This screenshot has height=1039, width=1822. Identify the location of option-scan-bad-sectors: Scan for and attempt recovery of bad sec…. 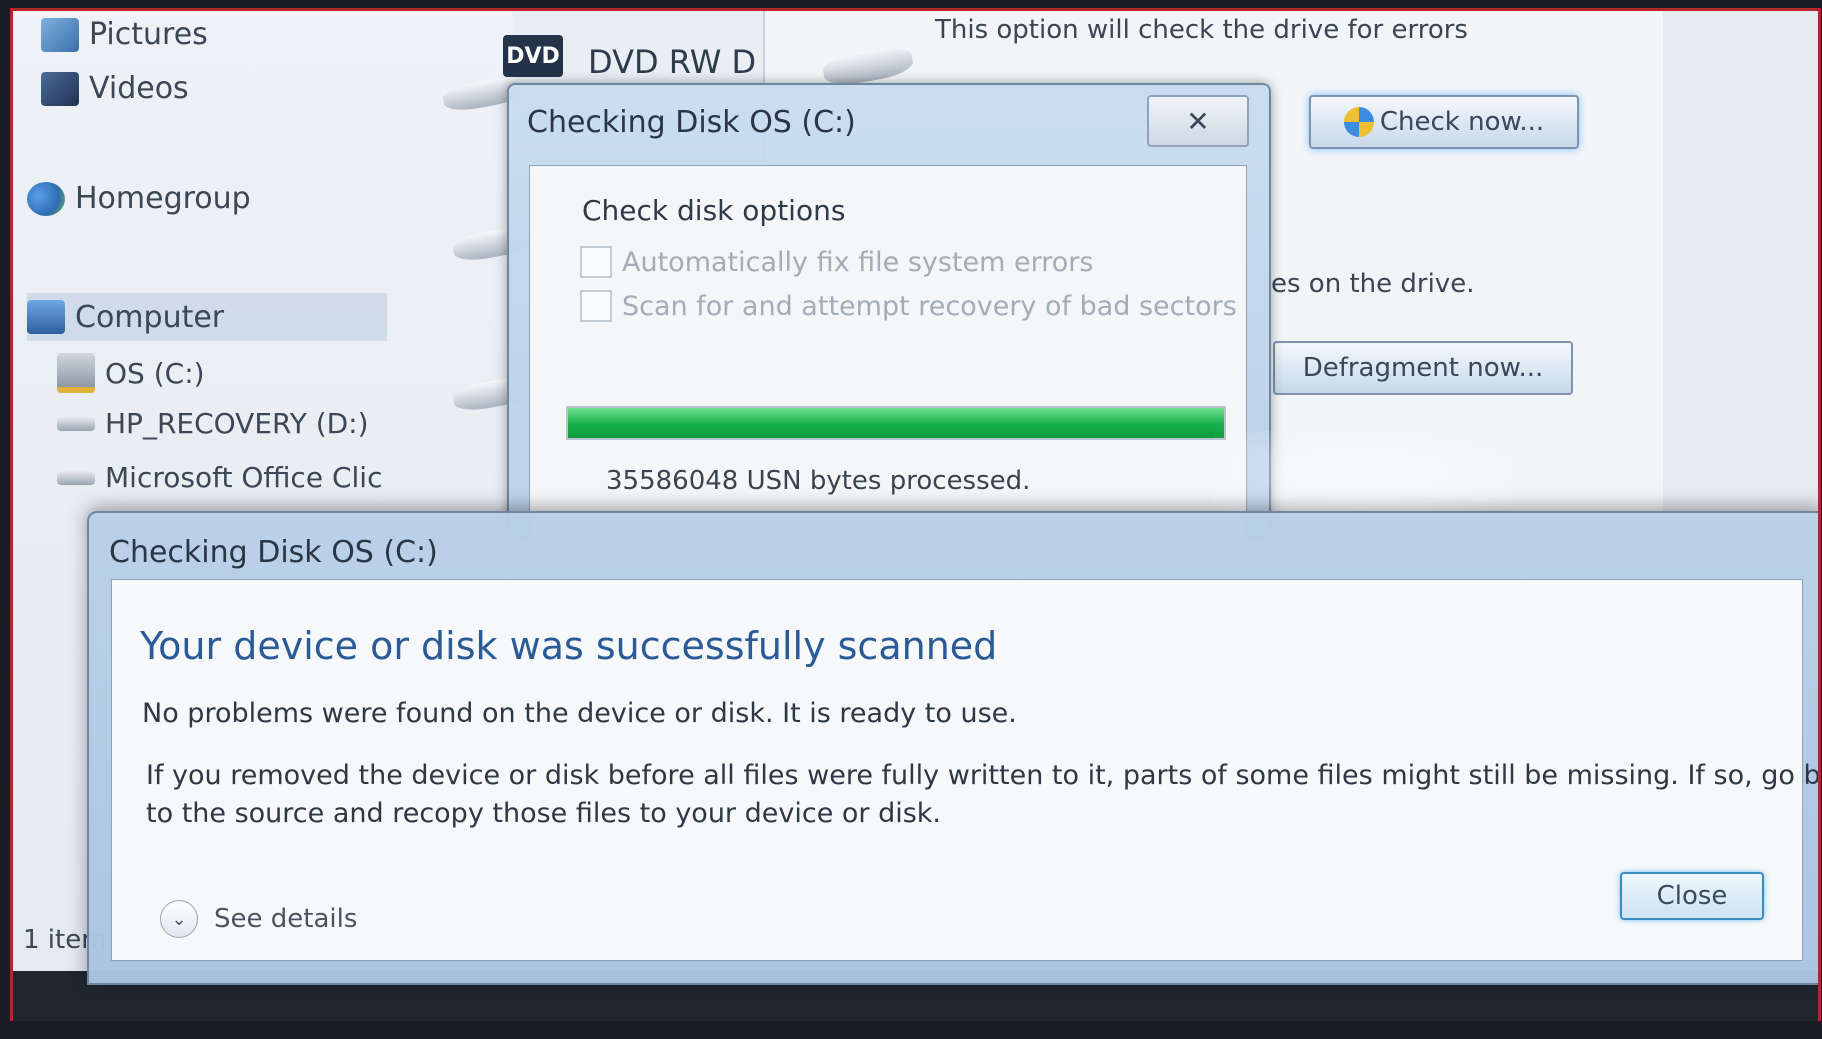
(908, 306).